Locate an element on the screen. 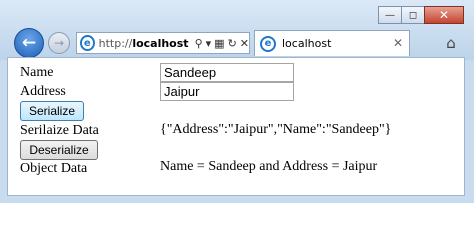 Image resolution: width=474 pixels, height=240 pixels. serialized-data-value: {"Address":"Jaipur","Name":"Sandeep"} is located at coordinates (276, 129).